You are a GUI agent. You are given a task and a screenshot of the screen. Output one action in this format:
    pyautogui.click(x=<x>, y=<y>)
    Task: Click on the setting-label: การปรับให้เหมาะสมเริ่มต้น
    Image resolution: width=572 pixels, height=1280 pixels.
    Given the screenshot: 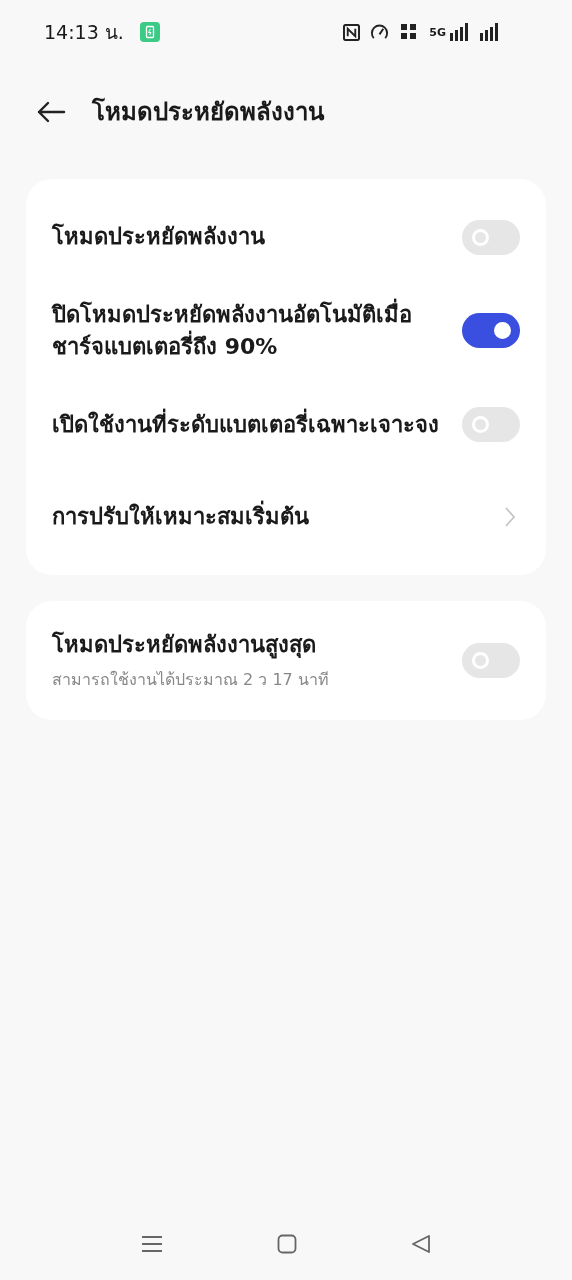 What is the action you would take?
    pyautogui.click(x=180, y=516)
    